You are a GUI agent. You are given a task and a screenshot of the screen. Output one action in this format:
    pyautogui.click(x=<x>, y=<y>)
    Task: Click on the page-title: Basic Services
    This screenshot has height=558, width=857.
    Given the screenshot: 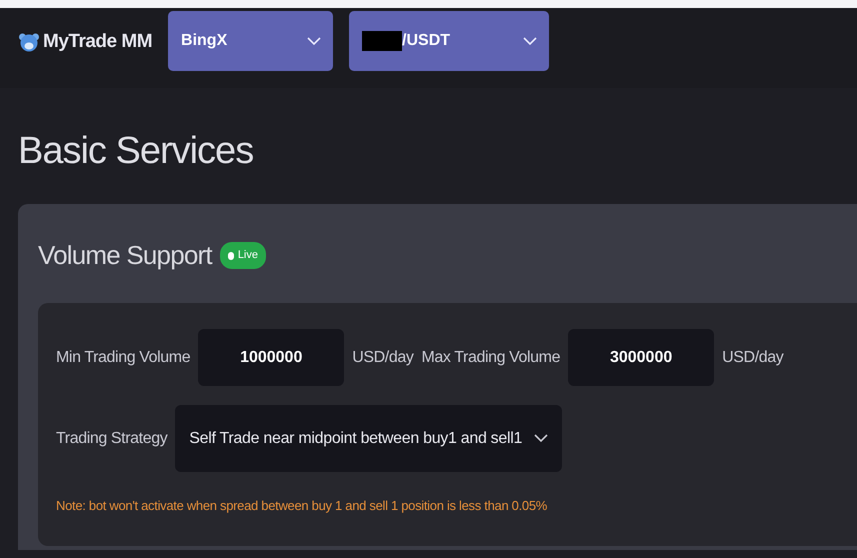 What is the action you would take?
    pyautogui.click(x=136, y=151)
    